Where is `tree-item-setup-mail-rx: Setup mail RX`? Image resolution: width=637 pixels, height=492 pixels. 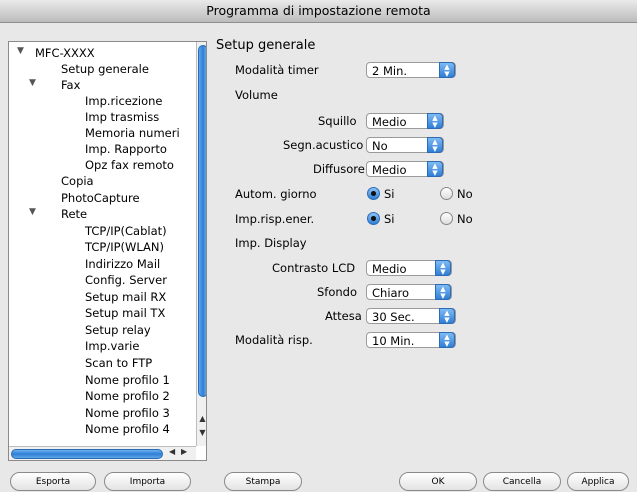 tree-item-setup-mail-rx: Setup mail RX is located at coordinates (125, 297).